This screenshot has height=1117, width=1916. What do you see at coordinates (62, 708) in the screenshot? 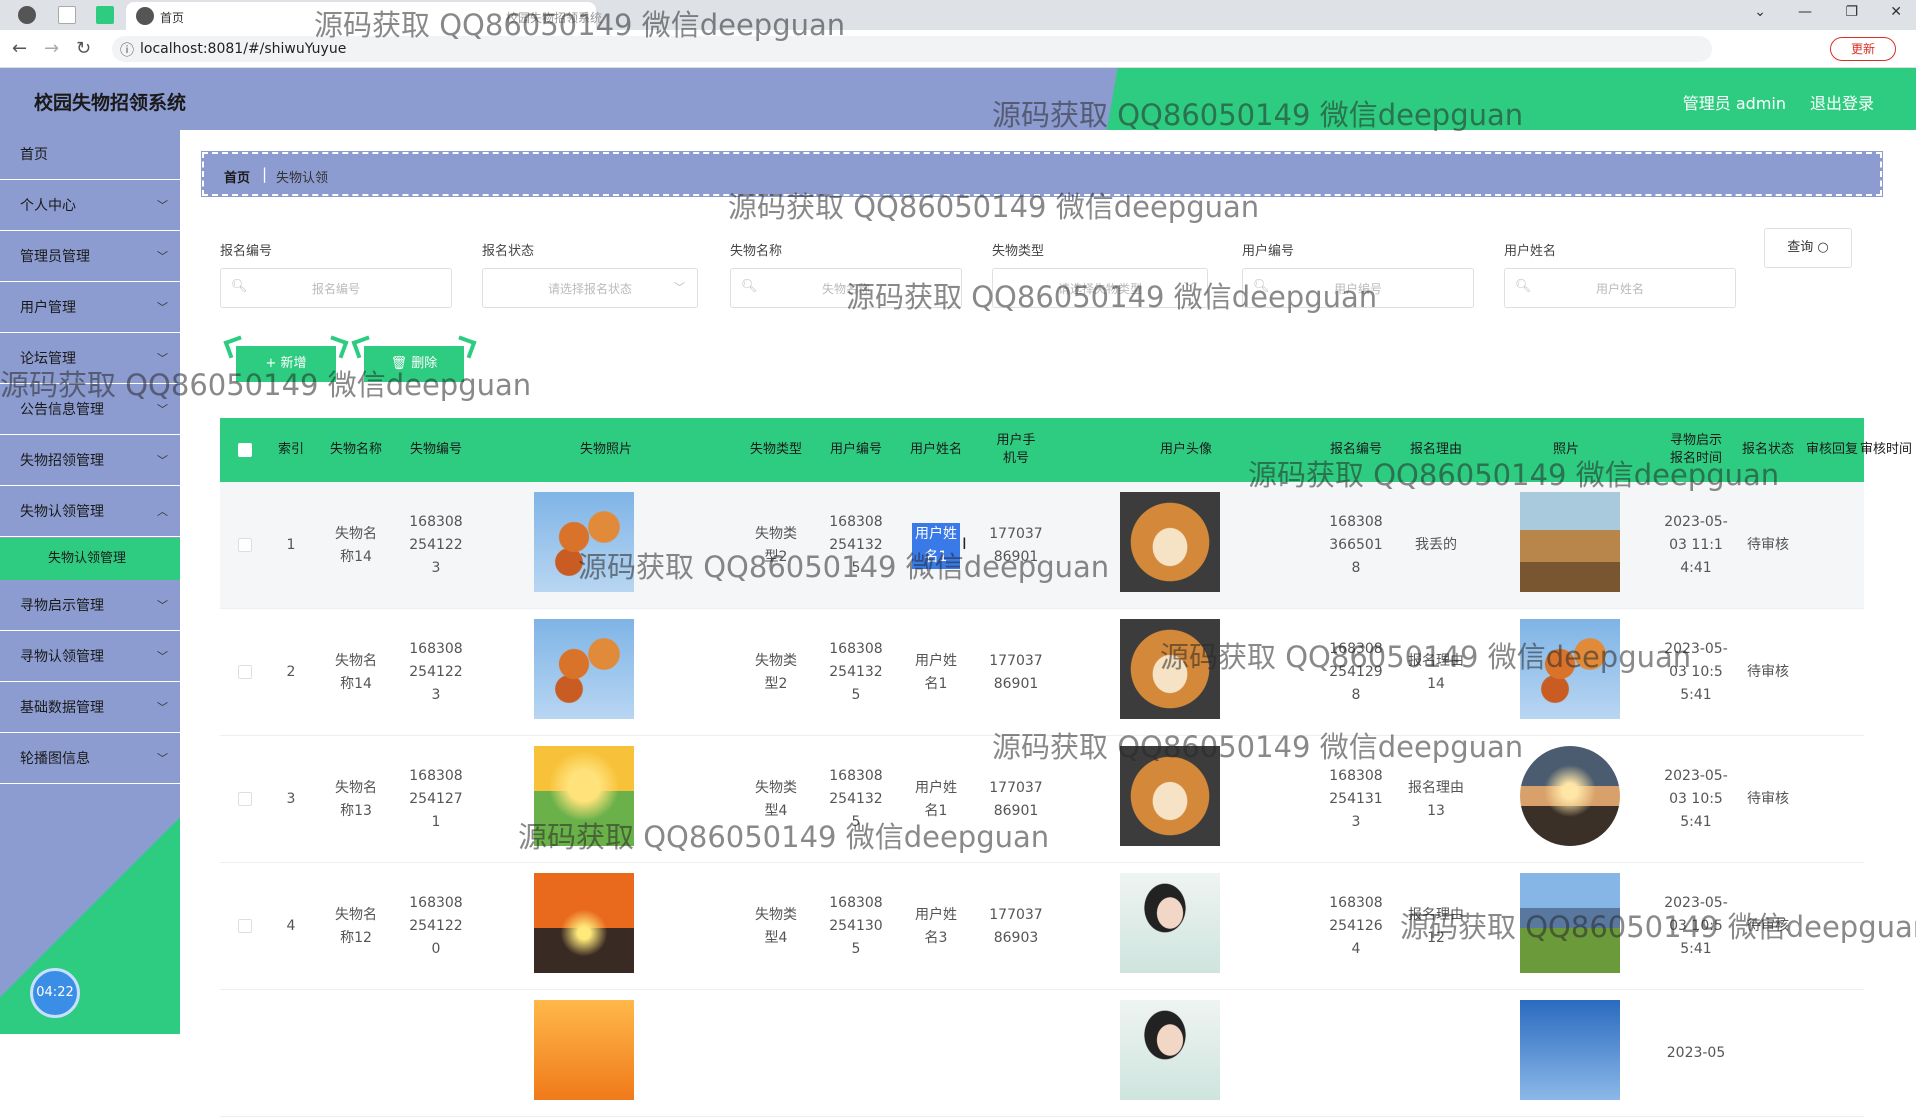
I see `sidebar-item-label: 基础数据管理` at bounding box center [62, 708].